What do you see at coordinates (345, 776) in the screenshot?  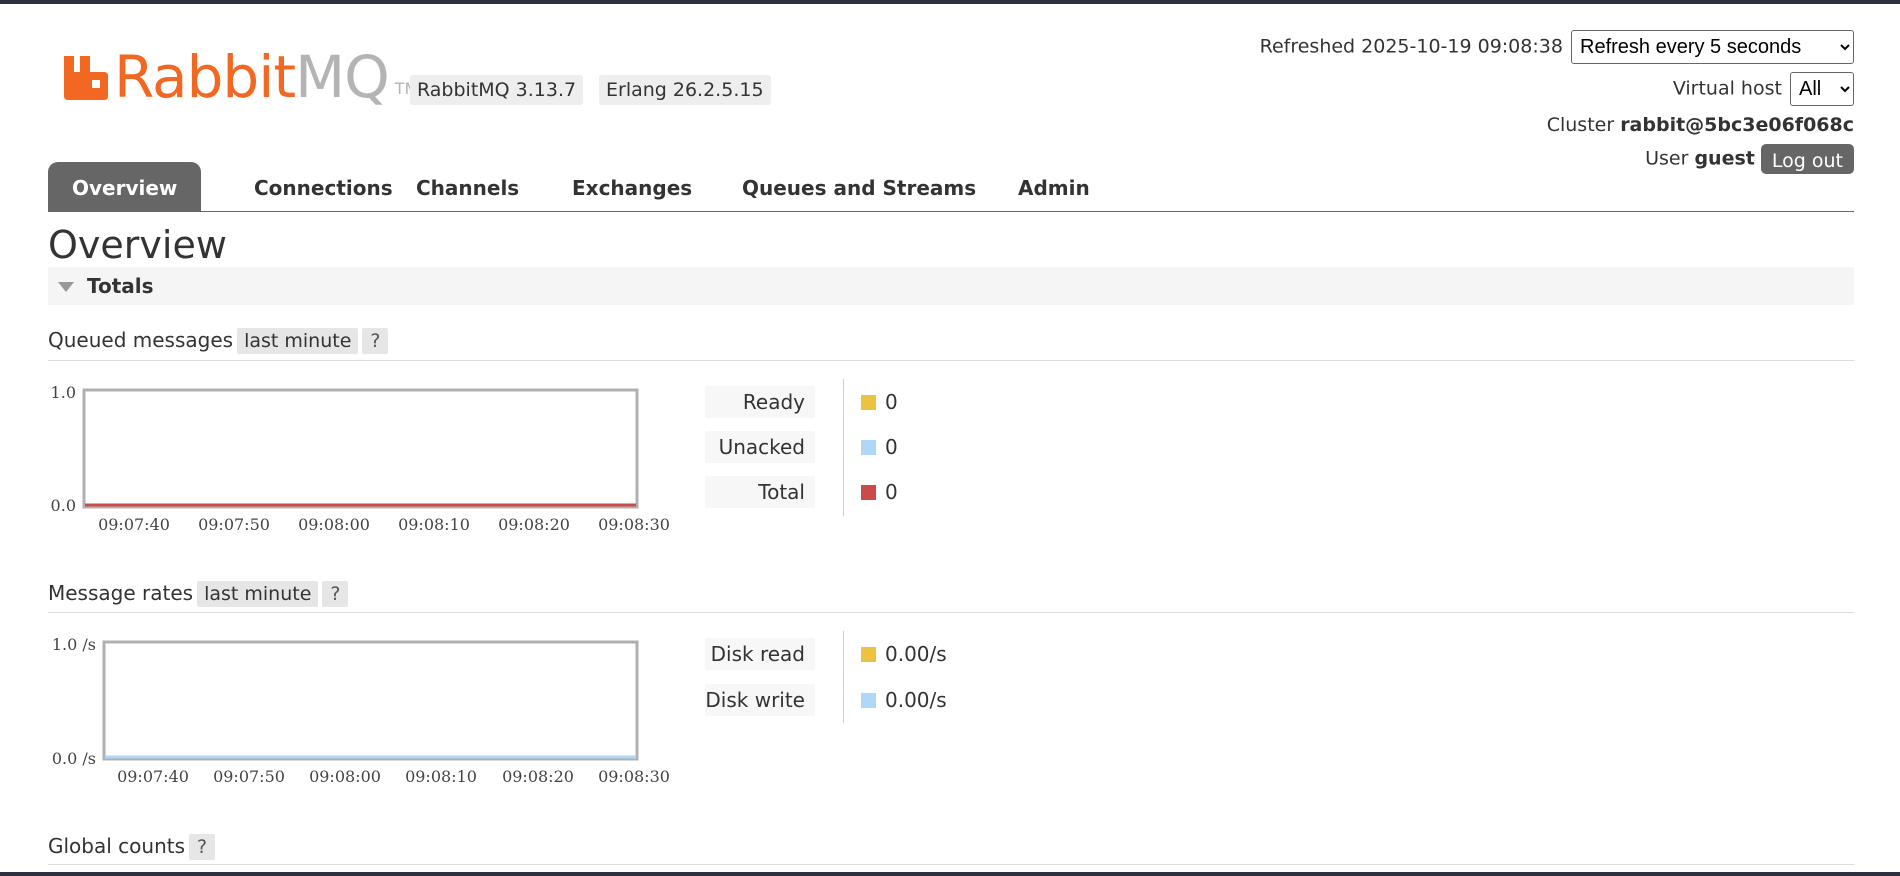 I see `rates-x-tick: 09:08:00` at bounding box center [345, 776].